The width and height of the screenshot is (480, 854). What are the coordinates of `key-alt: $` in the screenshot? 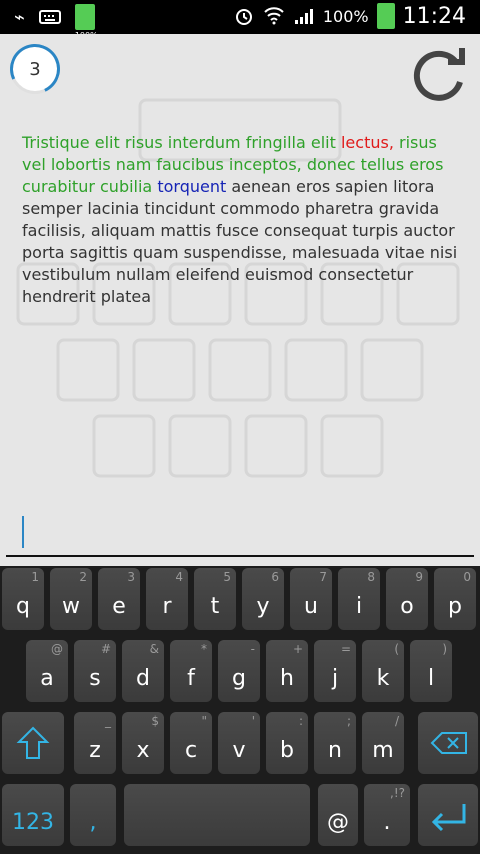 It's located at (155, 721).